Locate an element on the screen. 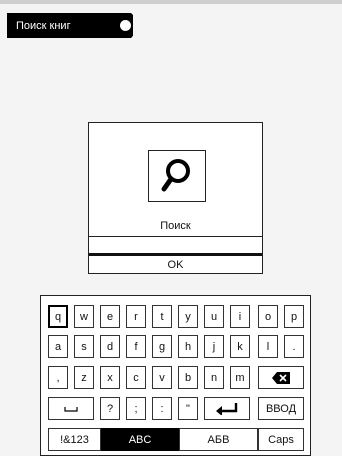 The image size is (342, 456). key-a: a is located at coordinates (58, 346).